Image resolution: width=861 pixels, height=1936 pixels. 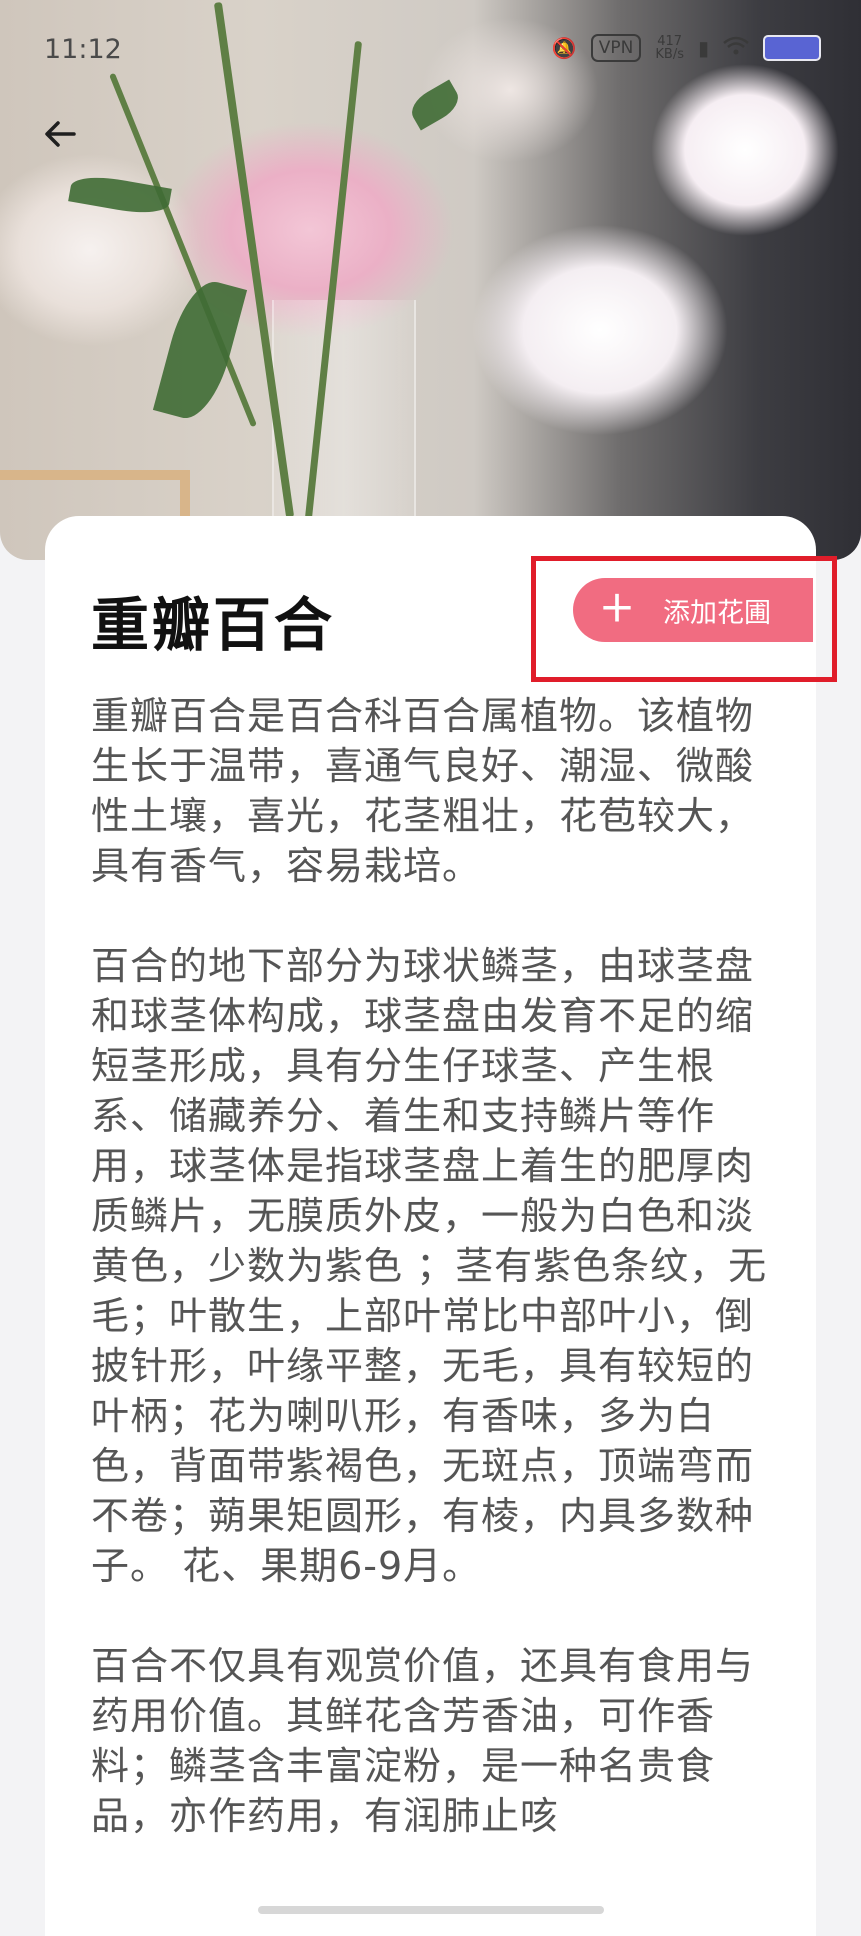 What do you see at coordinates (669, 54) in the screenshot?
I see `network-speed-unit: KB/s` at bounding box center [669, 54].